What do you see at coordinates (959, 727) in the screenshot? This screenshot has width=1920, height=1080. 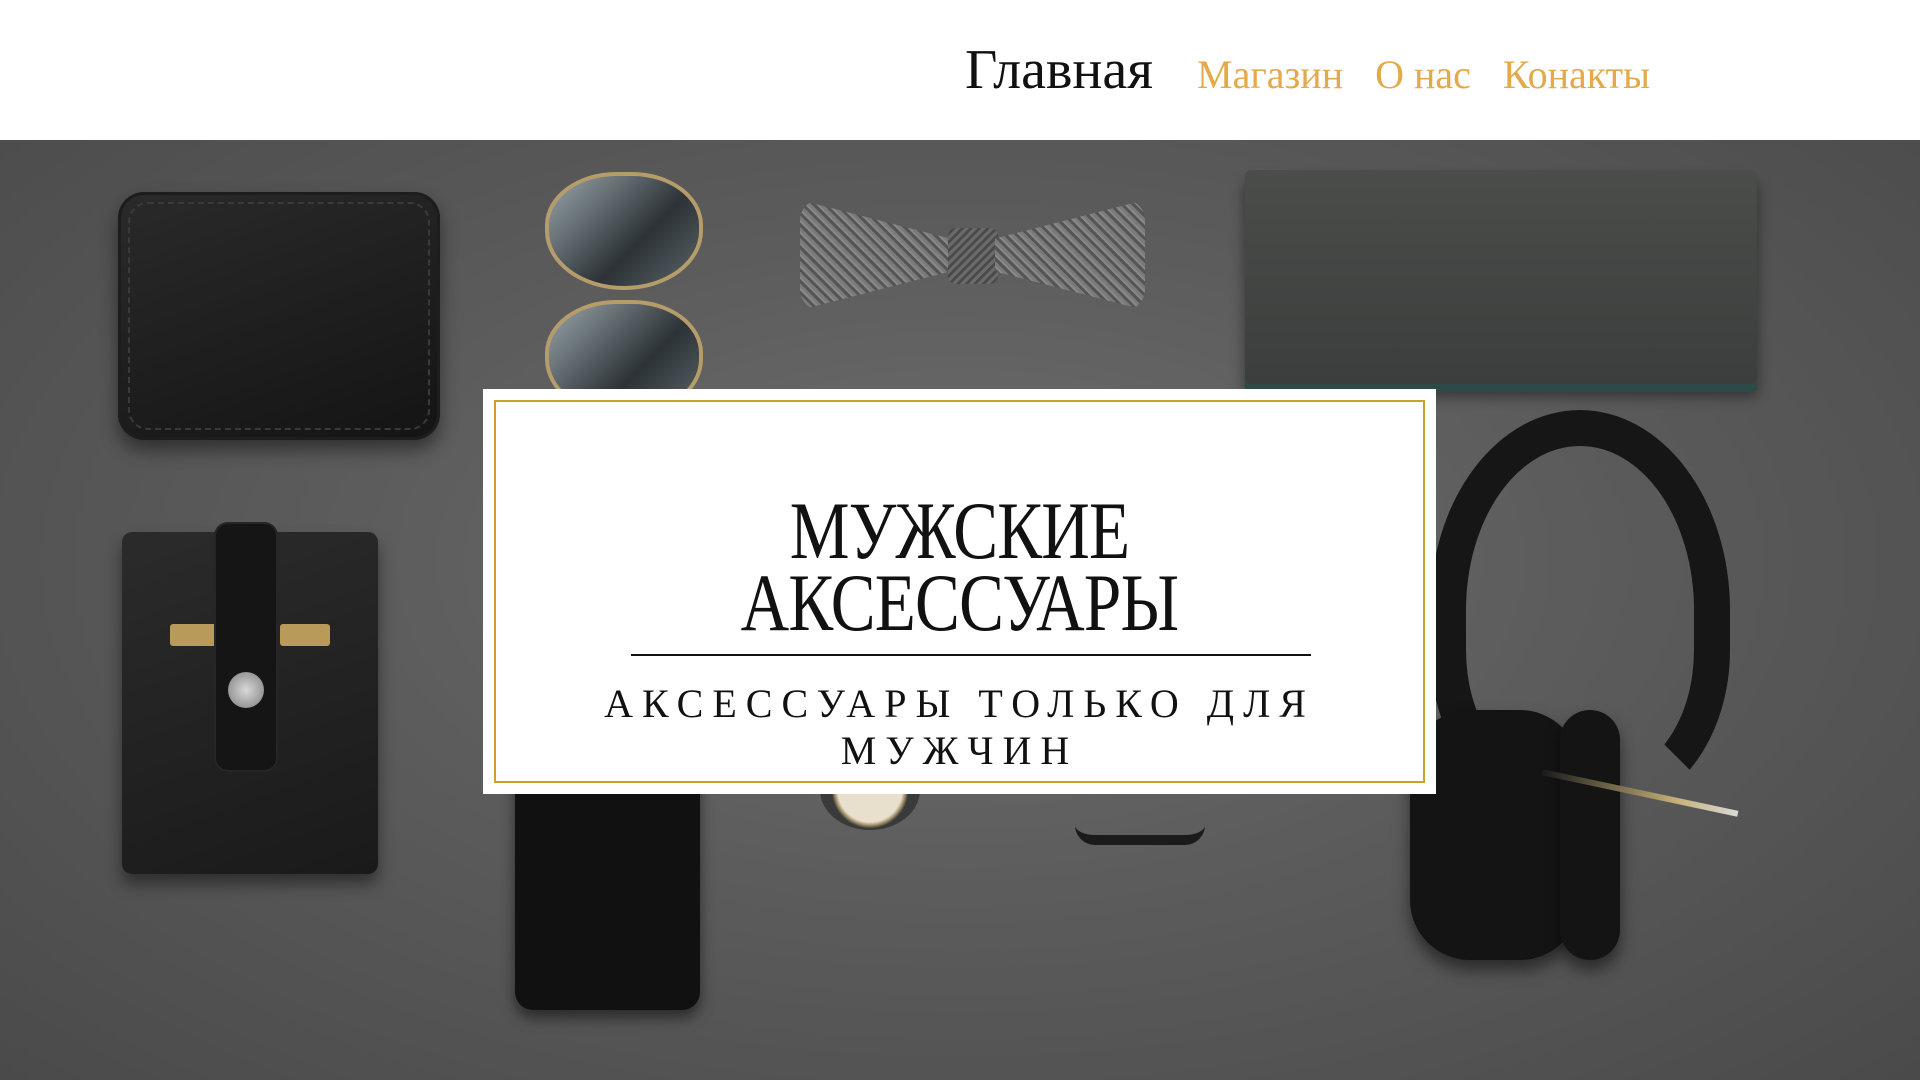 I see `hero-subtitle: АКСЕССУАРЫ ТОЛЬКО ДЛЯ МУЖЧИН` at bounding box center [959, 727].